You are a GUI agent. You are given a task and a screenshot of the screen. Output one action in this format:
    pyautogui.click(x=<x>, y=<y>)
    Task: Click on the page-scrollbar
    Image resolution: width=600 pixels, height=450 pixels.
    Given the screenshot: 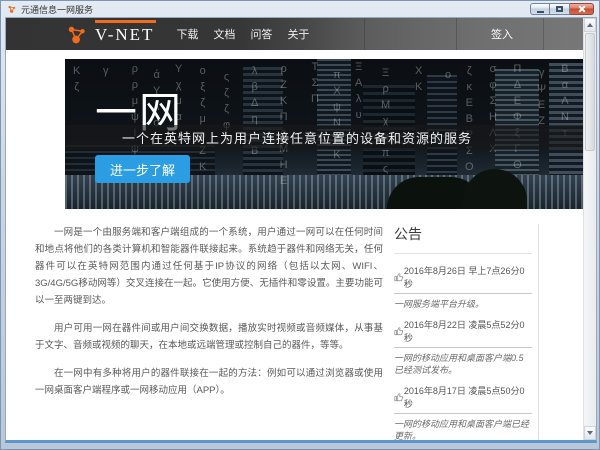 What is the action you would take?
    pyautogui.click(x=589, y=229)
    